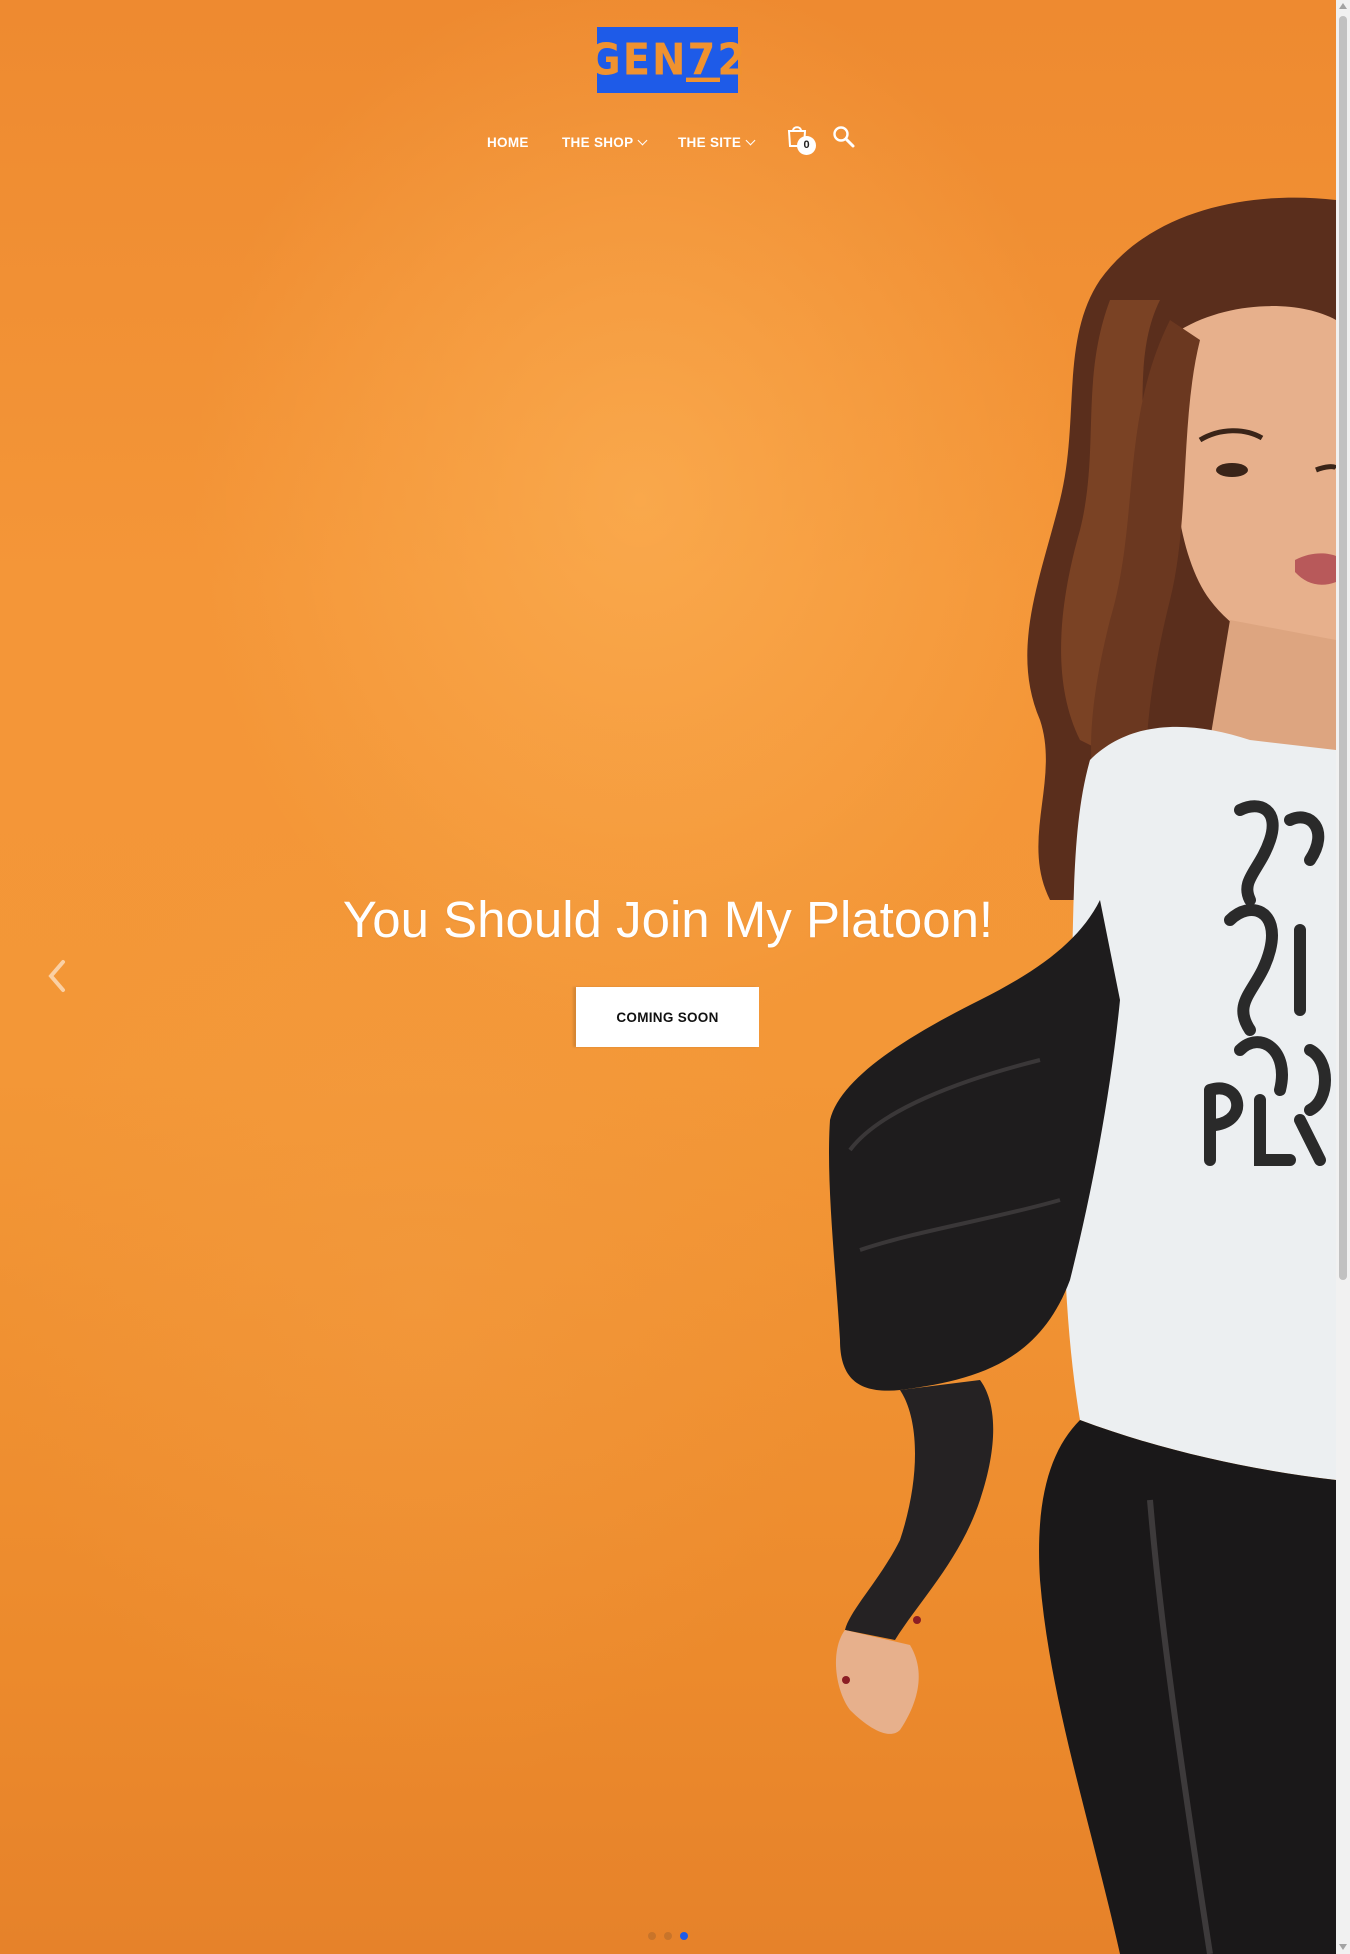 Image resolution: width=1350 pixels, height=1954 pixels. I want to click on chevron-left-icon, so click(57, 976).